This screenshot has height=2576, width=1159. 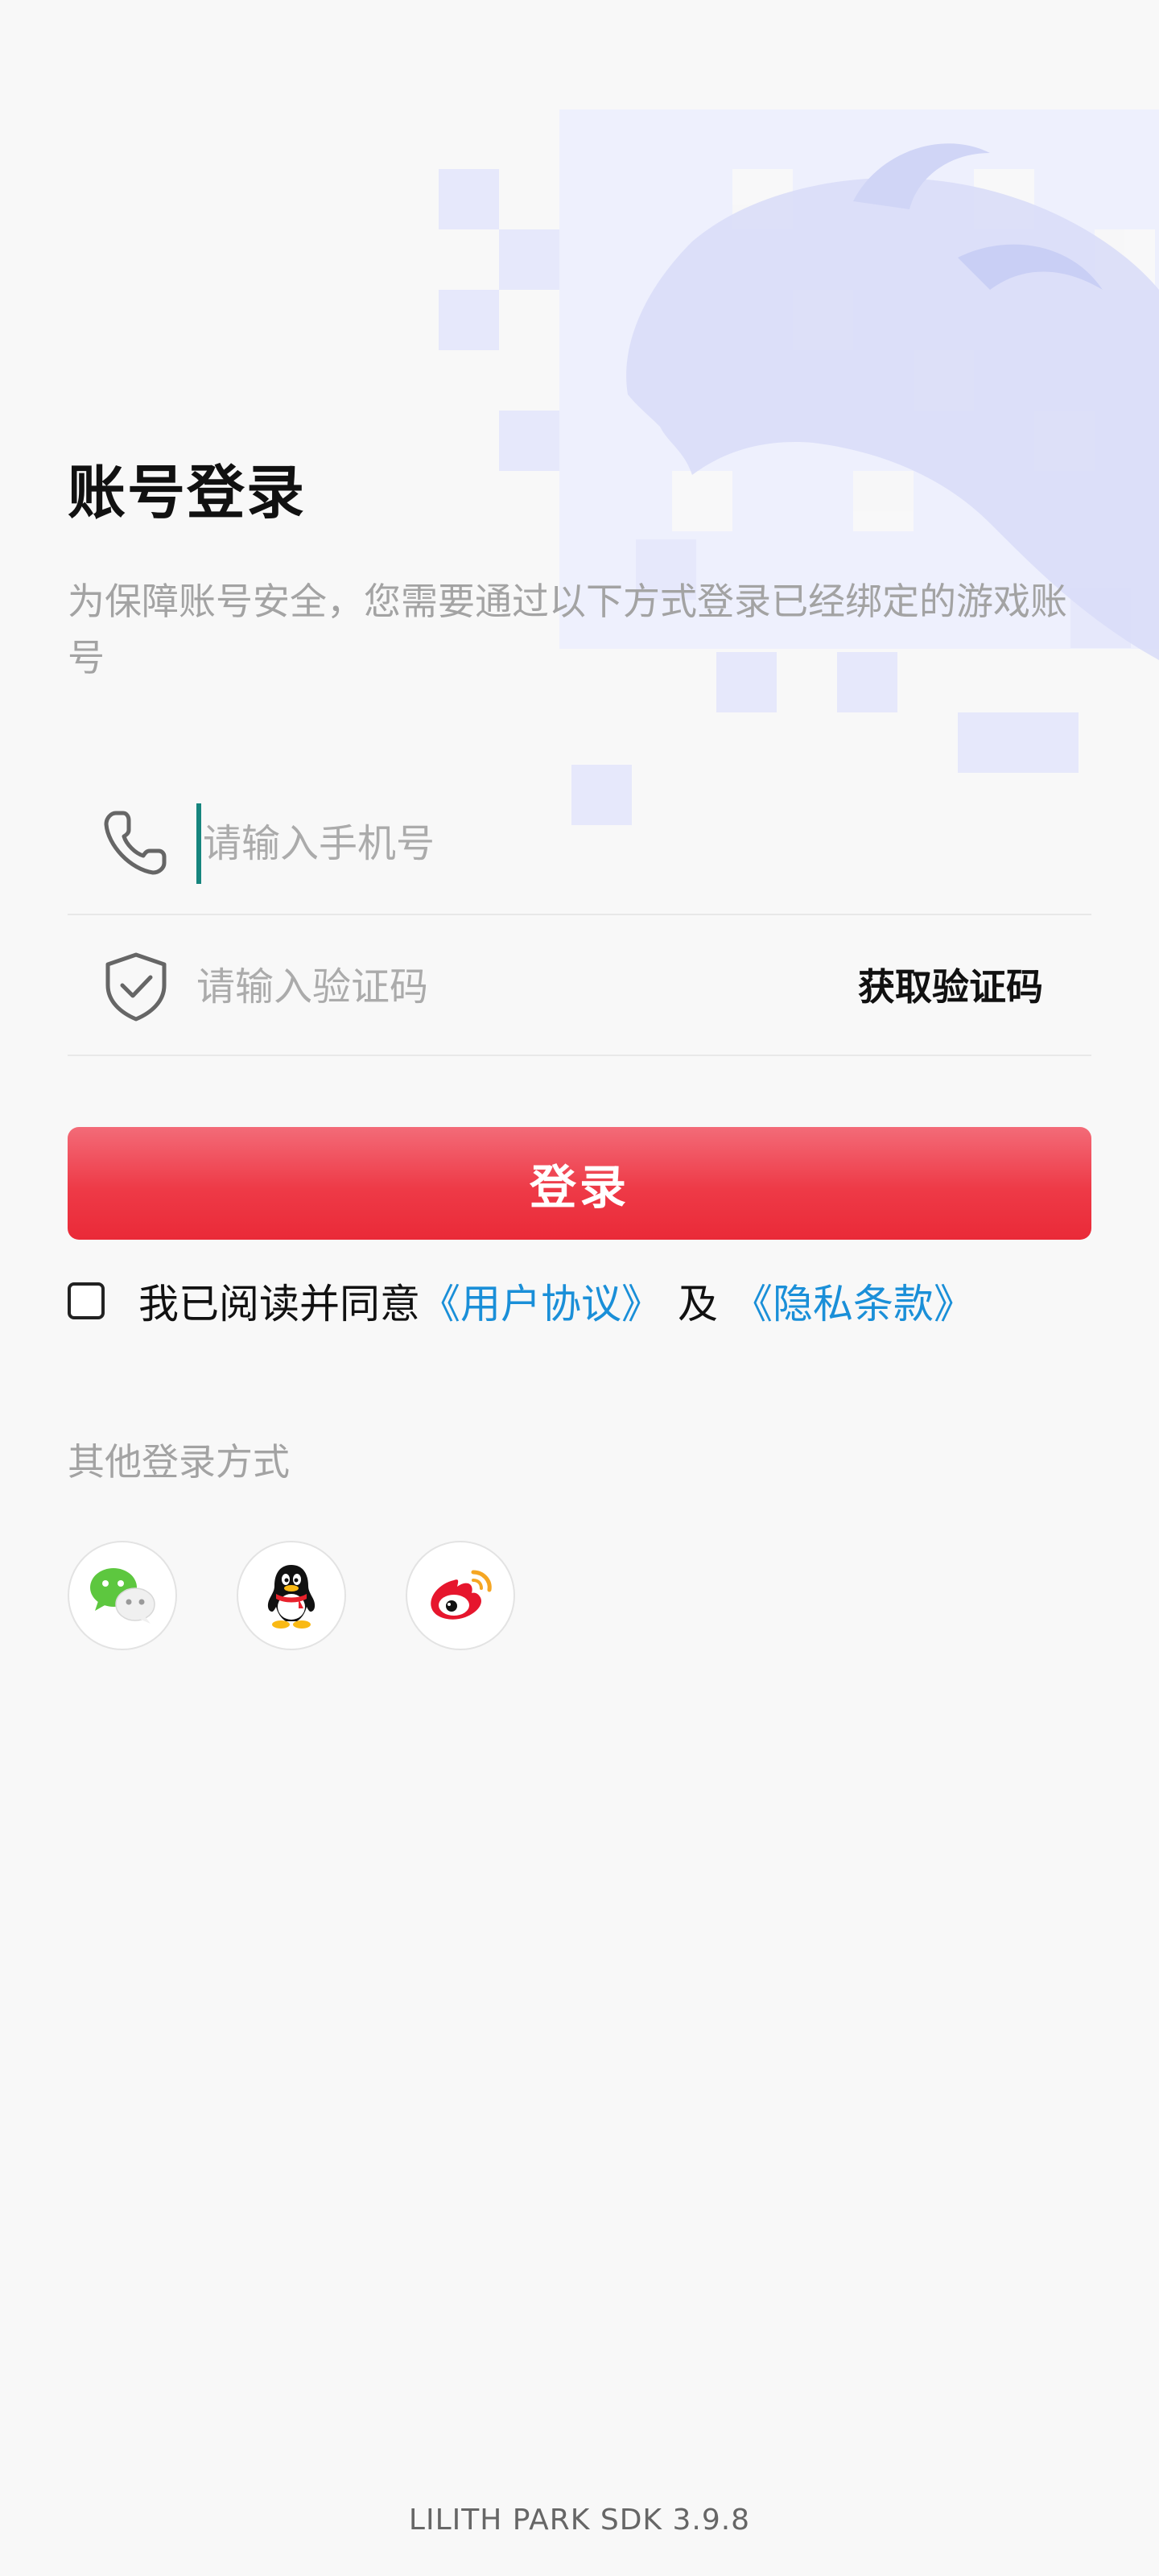 I want to click on agreement-row: 我已阅读并同意 《用户协议》 及 《隐私条款》, so click(x=521, y=1302).